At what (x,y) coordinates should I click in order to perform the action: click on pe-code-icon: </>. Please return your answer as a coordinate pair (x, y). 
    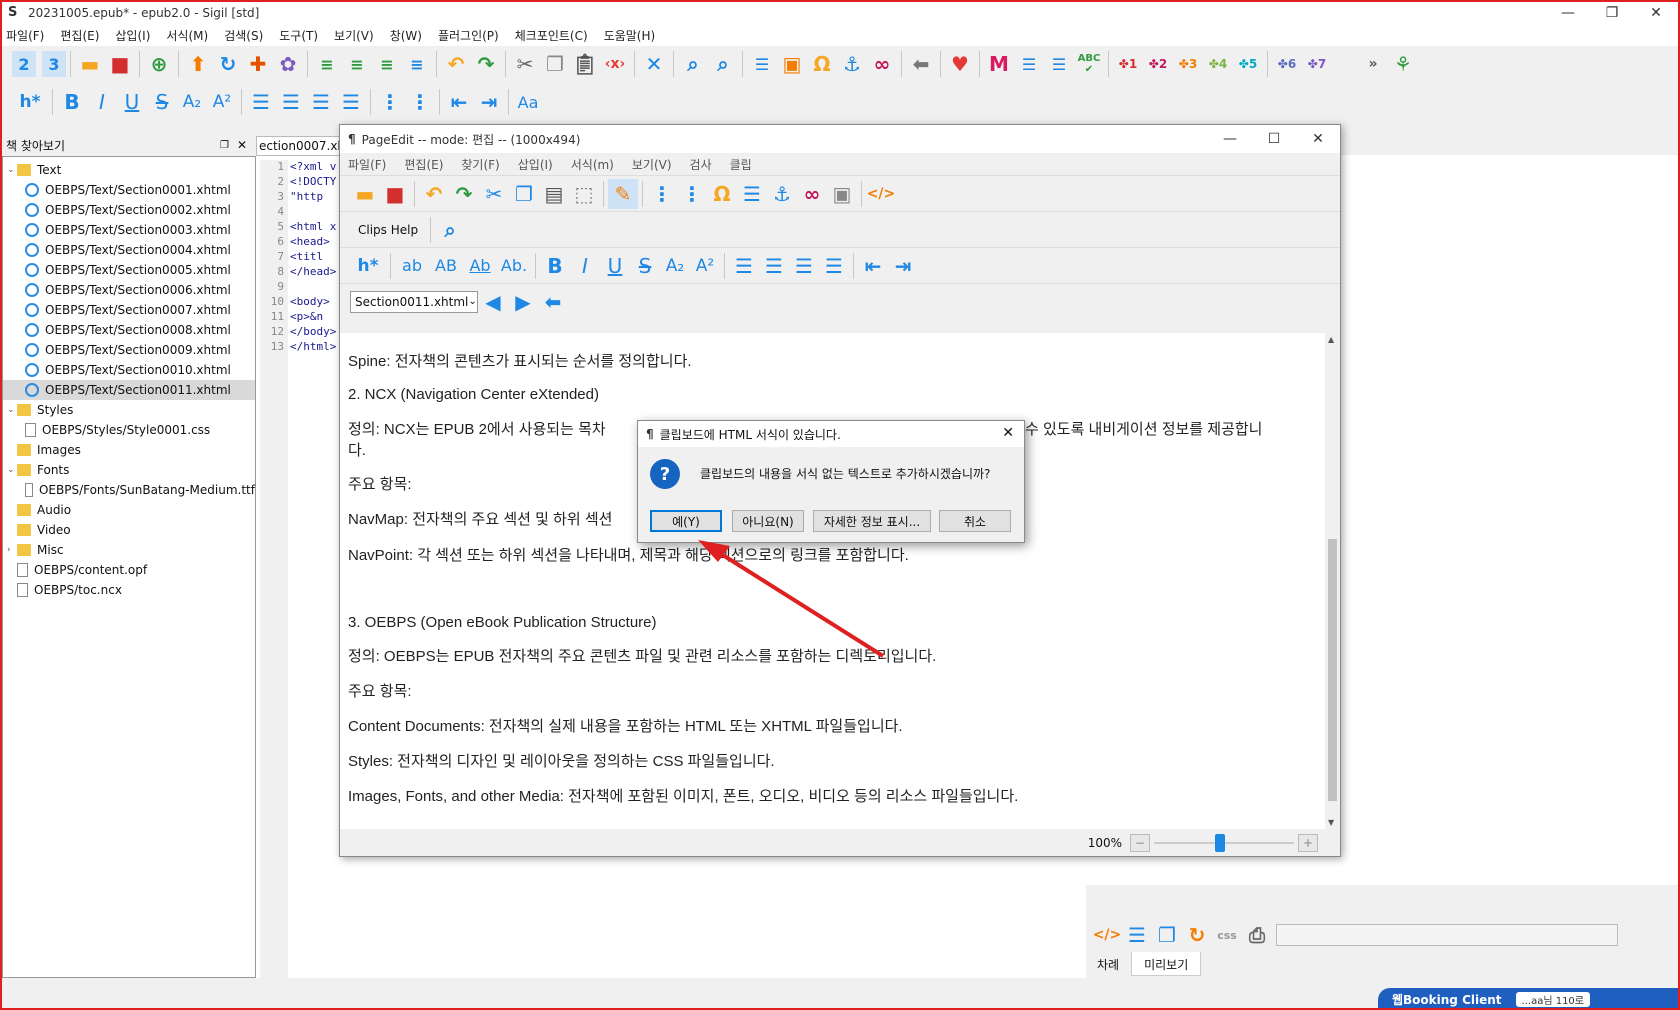
    Looking at the image, I should click on (881, 194).